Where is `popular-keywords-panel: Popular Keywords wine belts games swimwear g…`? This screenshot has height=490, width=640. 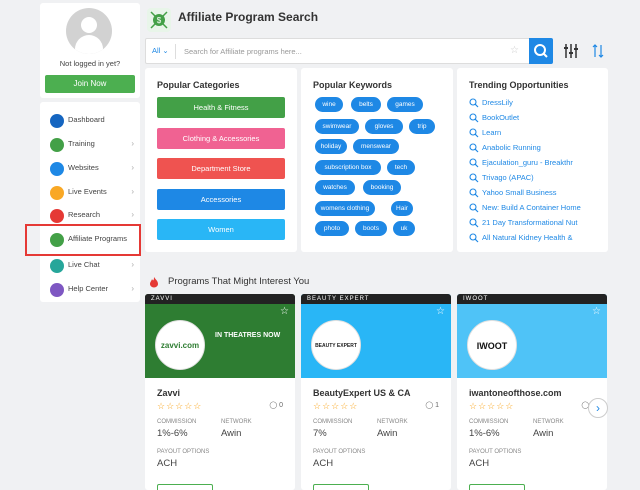 popular-keywords-panel: Popular Keywords wine belts games swimwear g… is located at coordinates (377, 160).